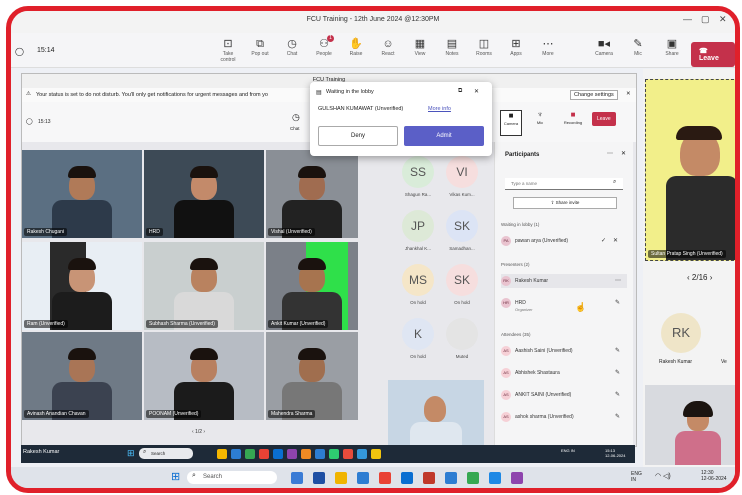 Image resolution: width=742 pixels, height=495 pixels. What do you see at coordinates (228, 50) in the screenshot?
I see `share-content-button: ⊡ Take control` at bounding box center [228, 50].